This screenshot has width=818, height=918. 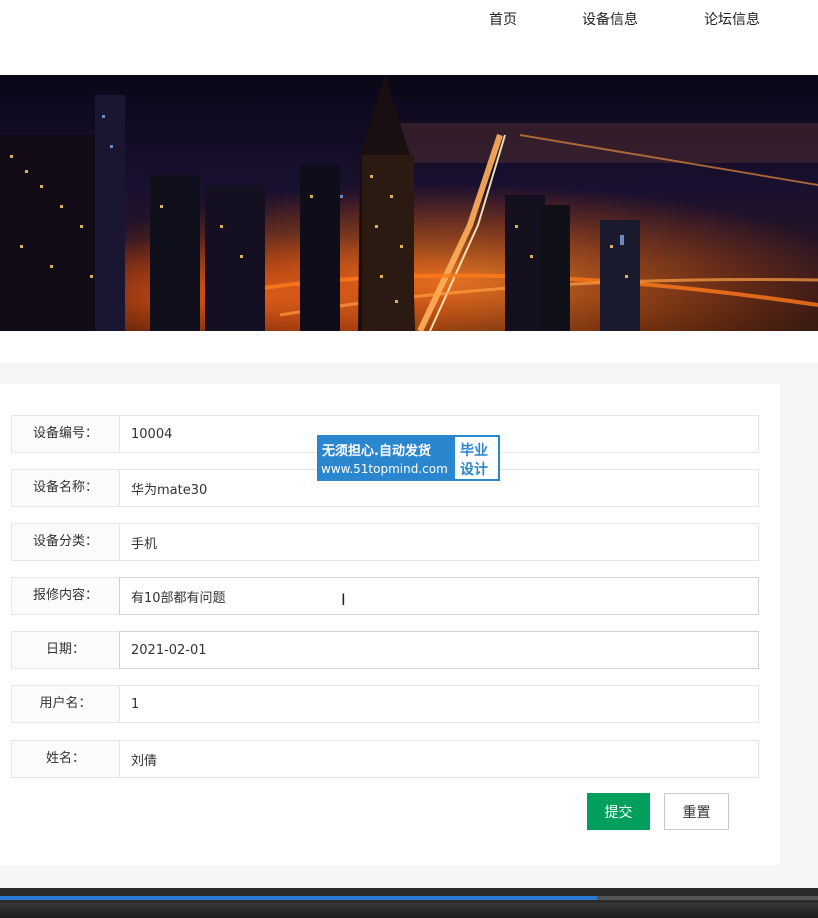 What do you see at coordinates (474, 470) in the screenshot?
I see `watermark-right-line2: 设计` at bounding box center [474, 470].